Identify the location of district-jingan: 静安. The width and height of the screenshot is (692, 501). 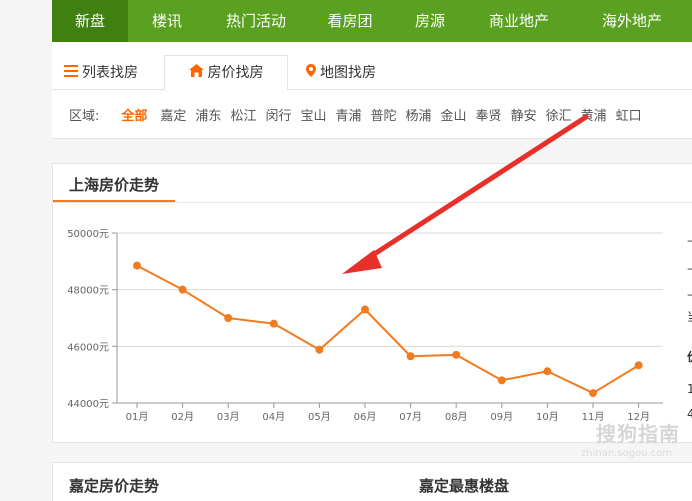
(524, 114).